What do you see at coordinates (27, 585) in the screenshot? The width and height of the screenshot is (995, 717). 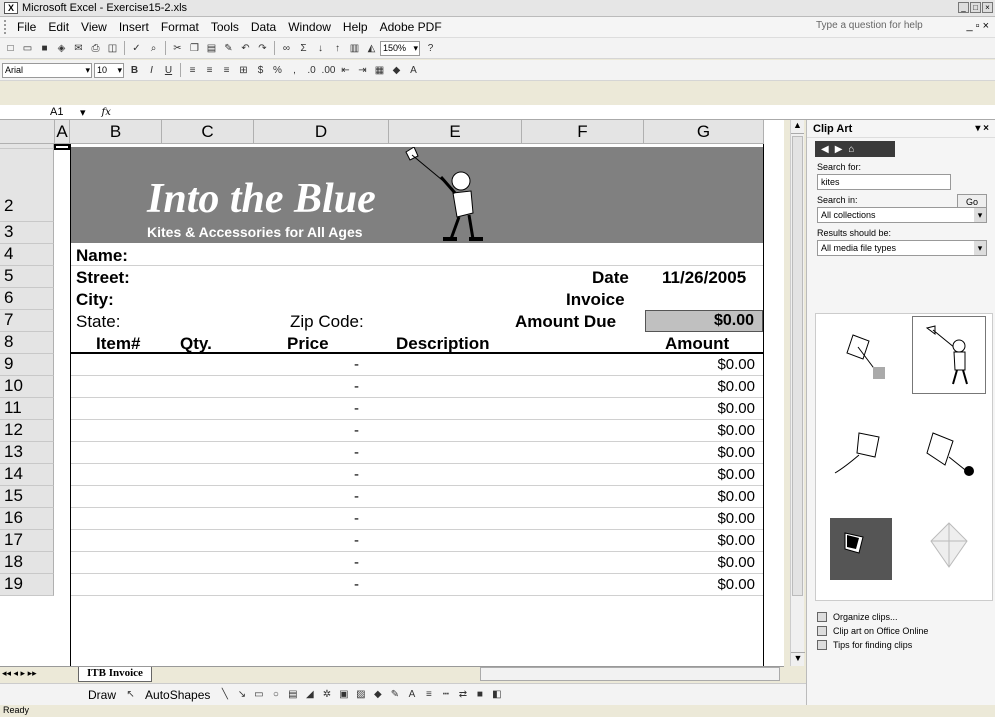 I see `row-header-19: 19` at bounding box center [27, 585].